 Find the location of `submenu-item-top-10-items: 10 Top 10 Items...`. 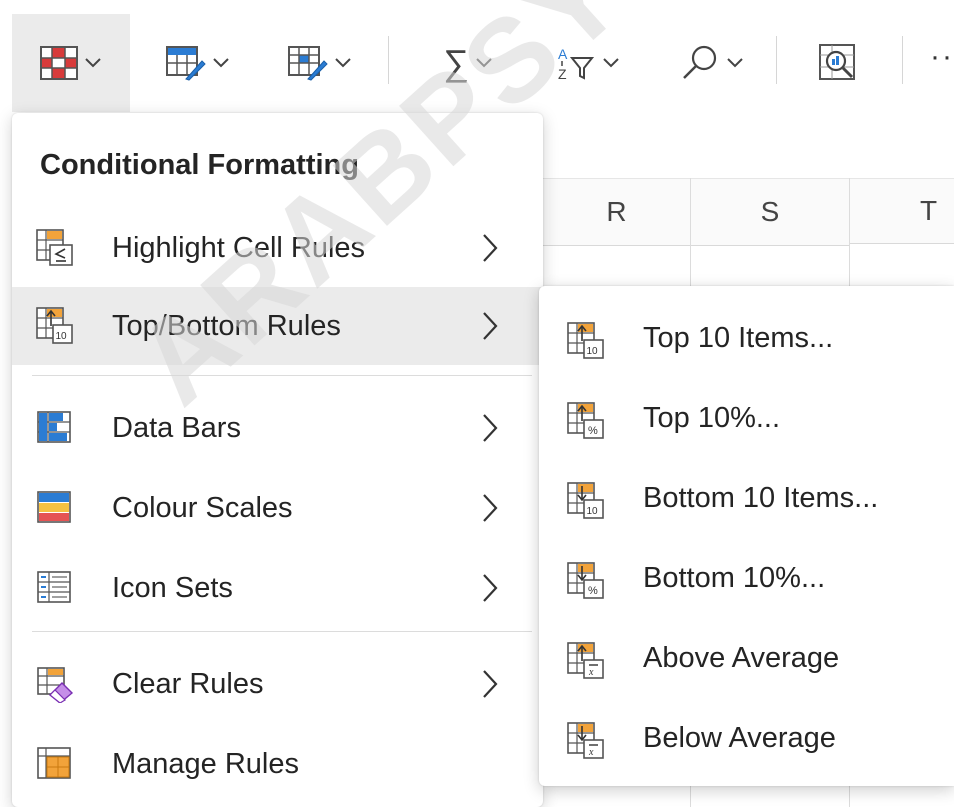

submenu-item-top-10-items: 10 Top 10 Items... is located at coordinates (746, 341).